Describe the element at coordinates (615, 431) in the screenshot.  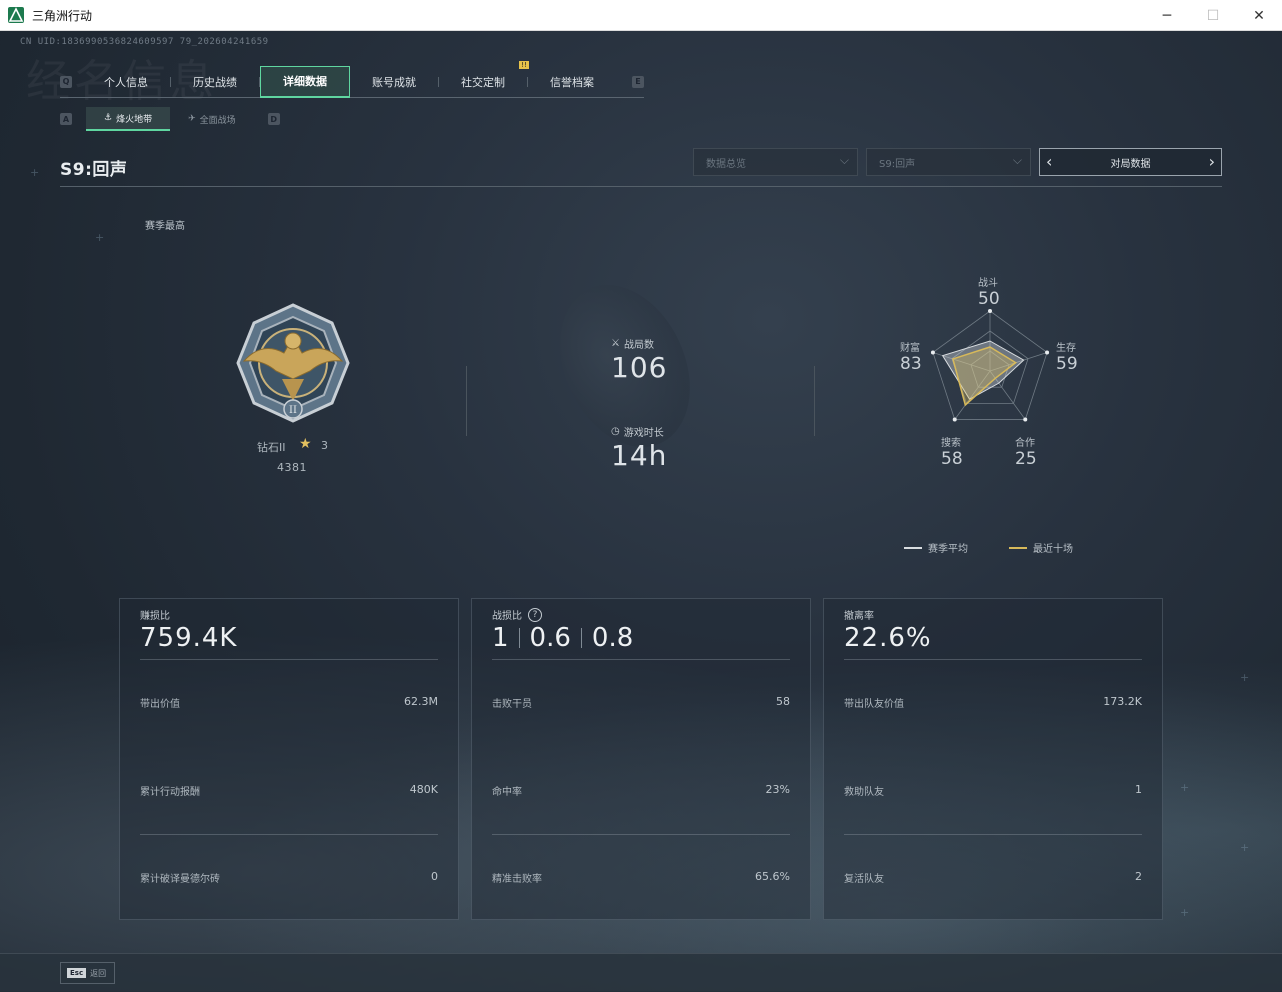
I see `clock-icon: ◷` at that location.